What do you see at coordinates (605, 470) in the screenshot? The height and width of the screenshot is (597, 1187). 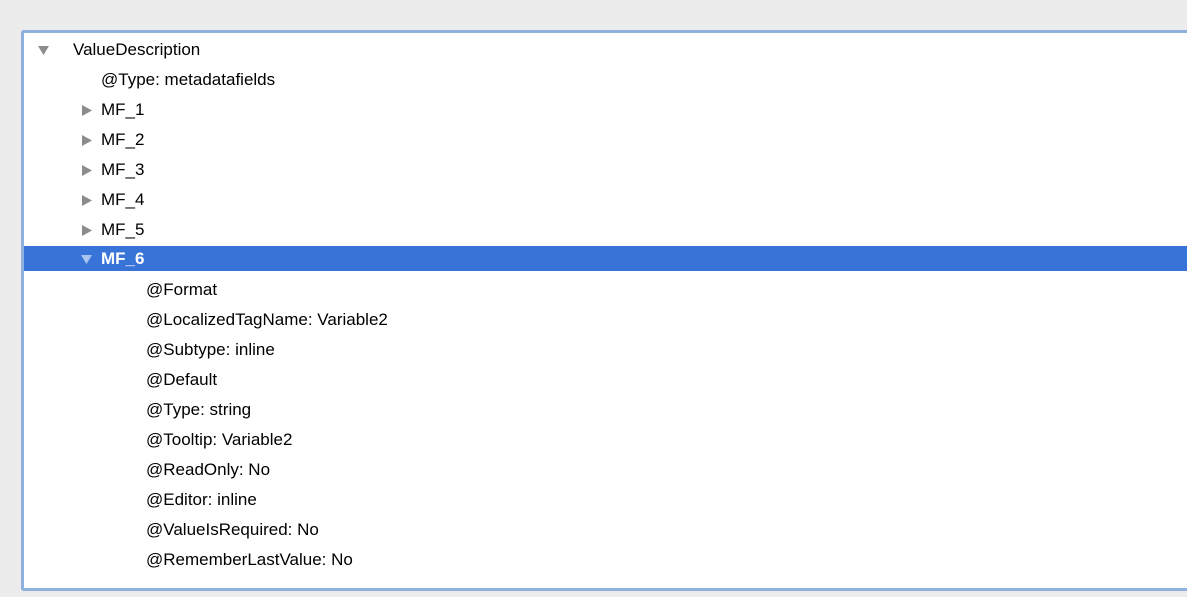 I see `tree-row-attribute: @ReadOnly: No` at bounding box center [605, 470].